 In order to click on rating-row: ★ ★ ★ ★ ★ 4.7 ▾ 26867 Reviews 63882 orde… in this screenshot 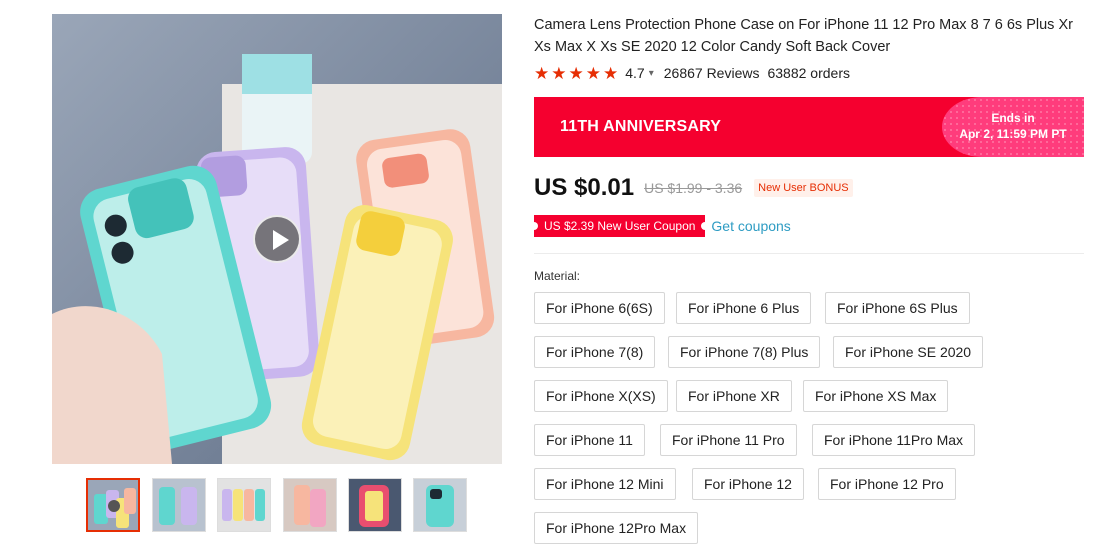, I will do `click(692, 73)`.